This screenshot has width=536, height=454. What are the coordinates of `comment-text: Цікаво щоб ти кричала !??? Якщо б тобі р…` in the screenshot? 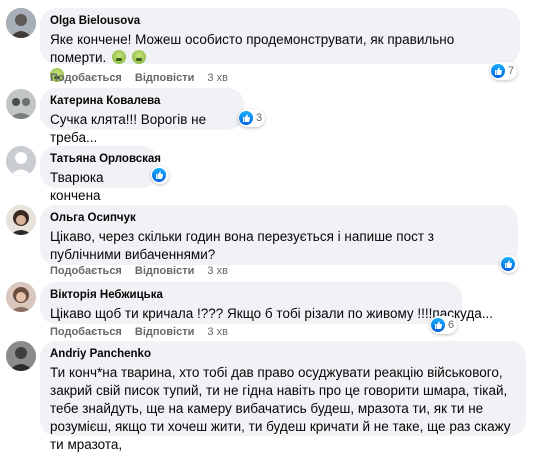 It's located at (271, 313).